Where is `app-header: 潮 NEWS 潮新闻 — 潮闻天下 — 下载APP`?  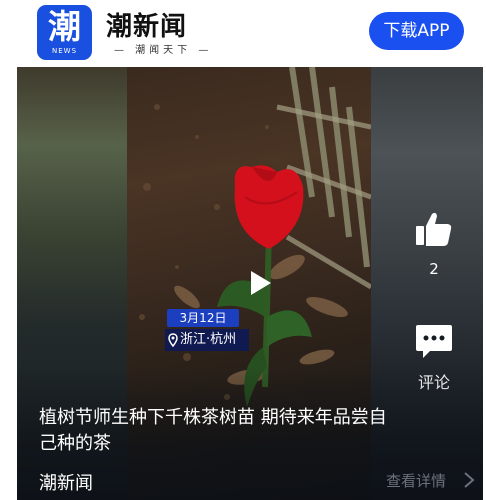 app-header: 潮 NEWS 潮新闻 — 潮闻天下 — 下载APP is located at coordinates (243, 33).